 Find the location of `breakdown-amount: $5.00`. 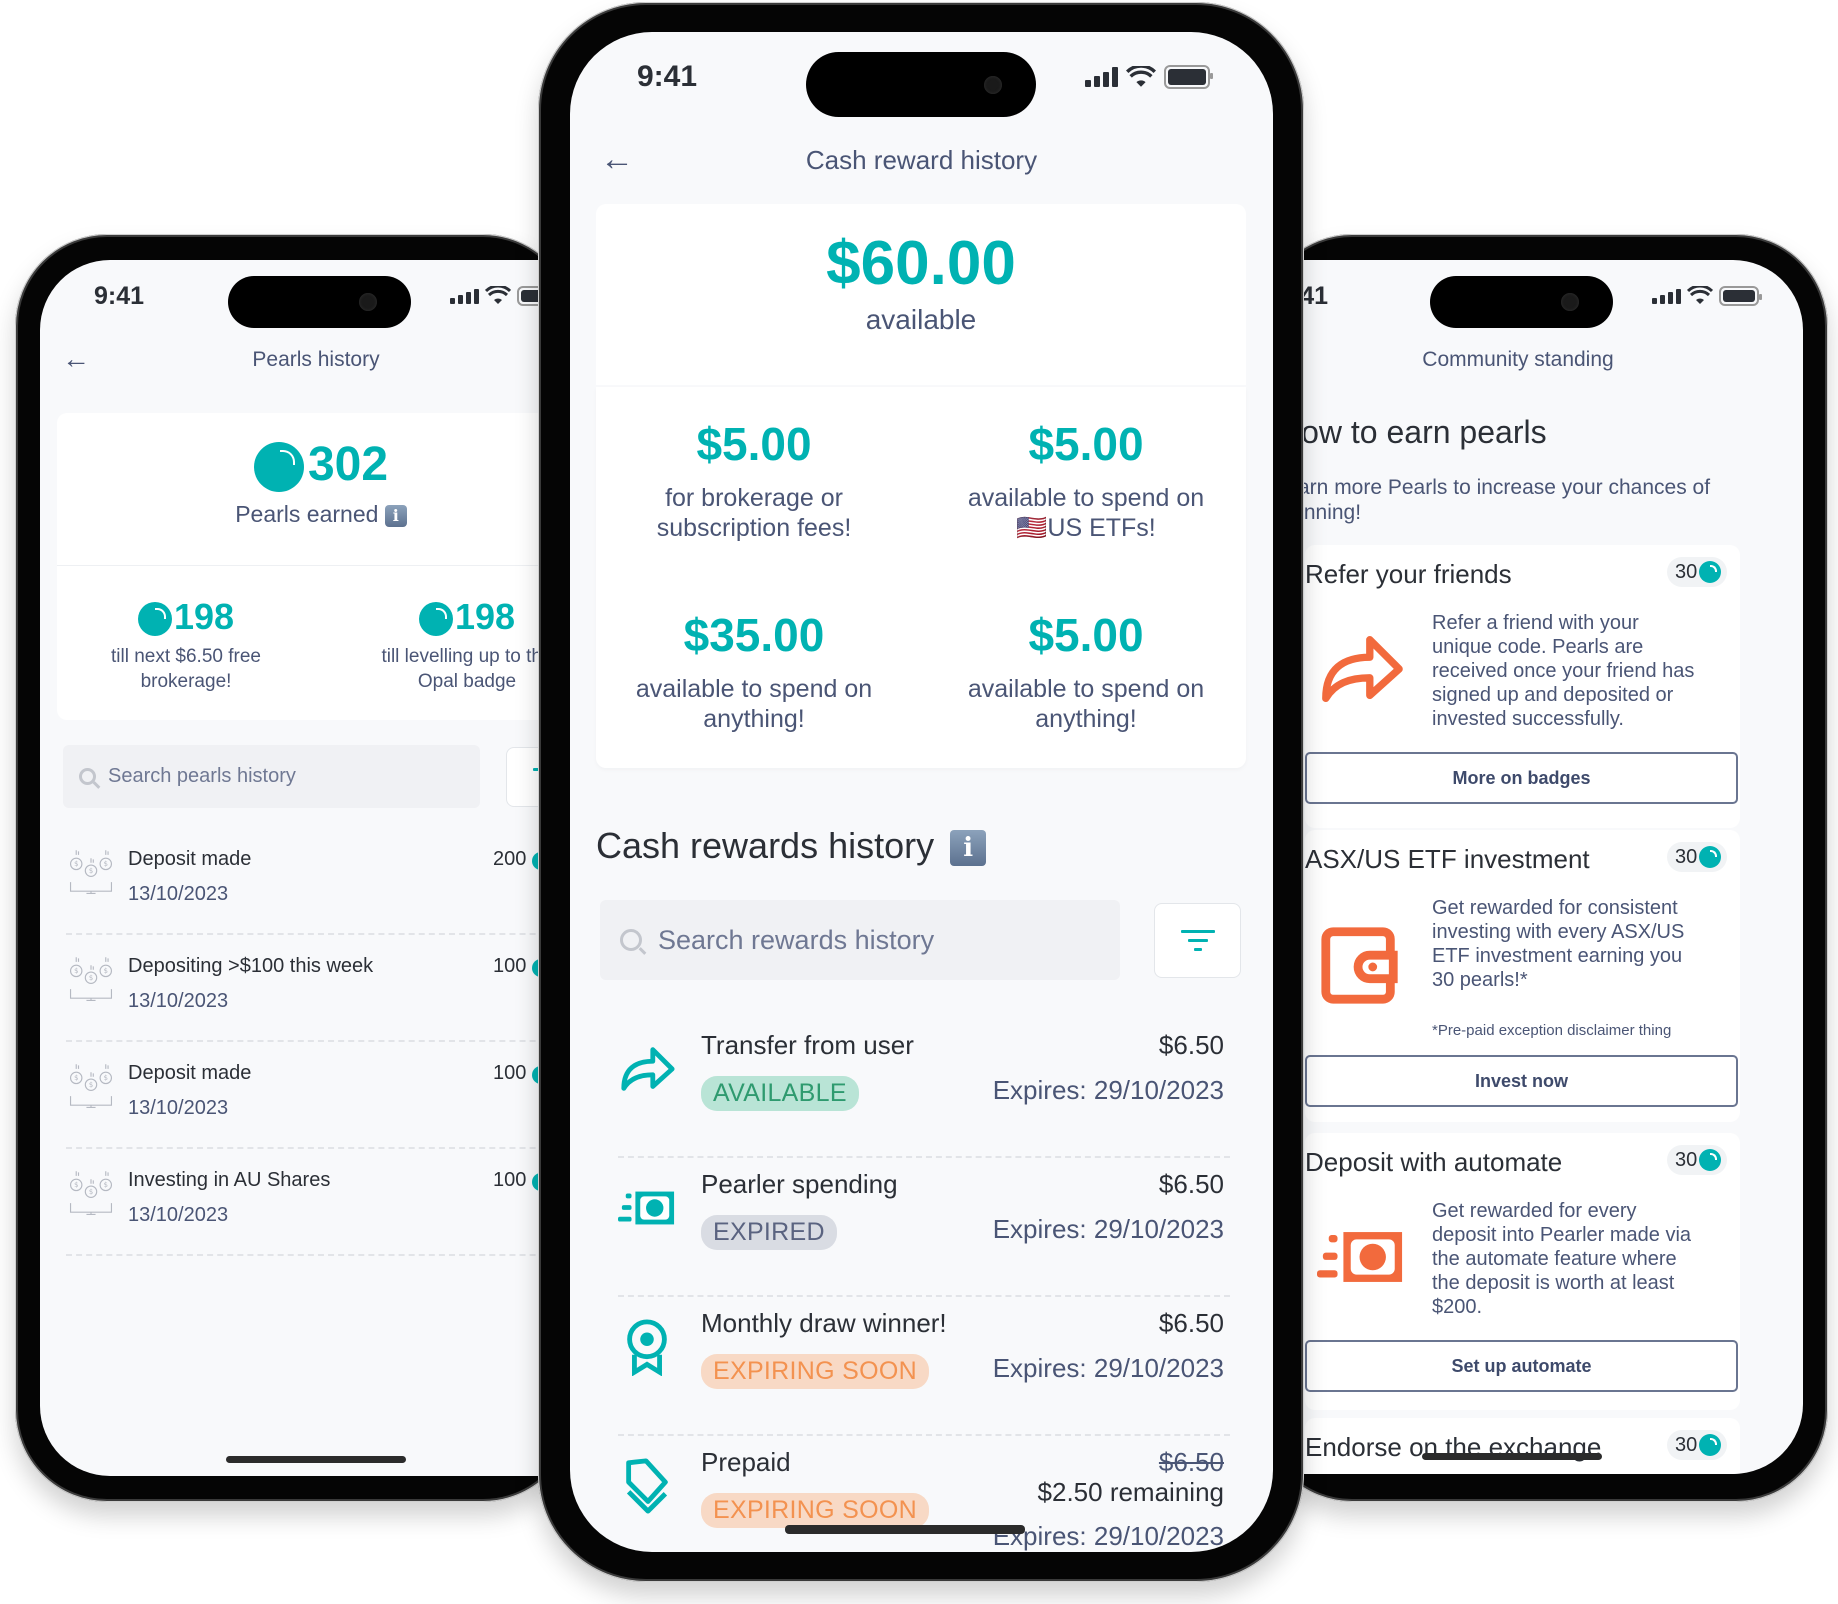

breakdown-amount: $5.00 is located at coordinates (754, 444).